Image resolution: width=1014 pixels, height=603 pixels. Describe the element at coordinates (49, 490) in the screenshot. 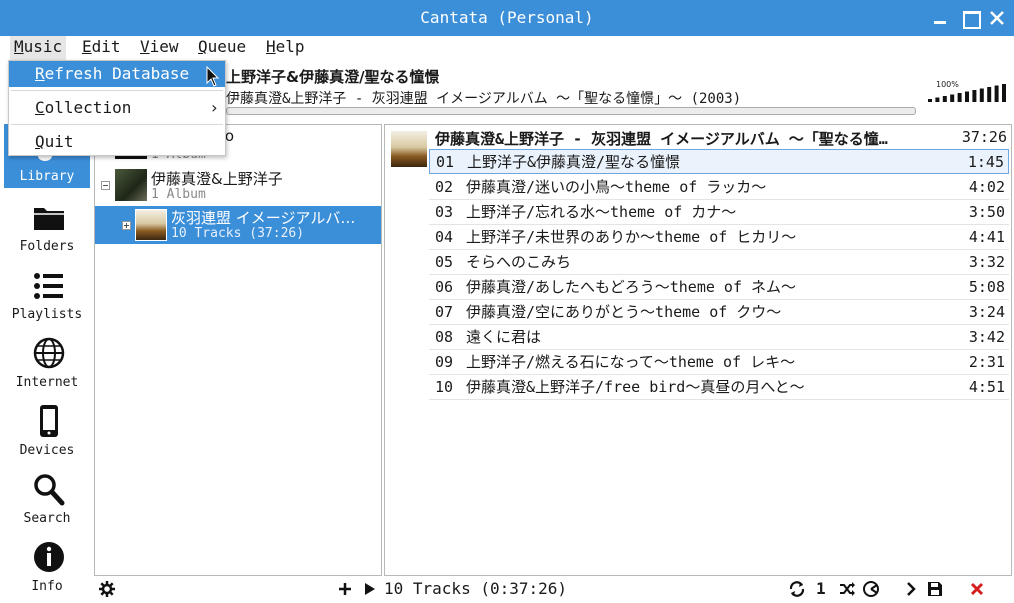

I see `search-icon` at that location.